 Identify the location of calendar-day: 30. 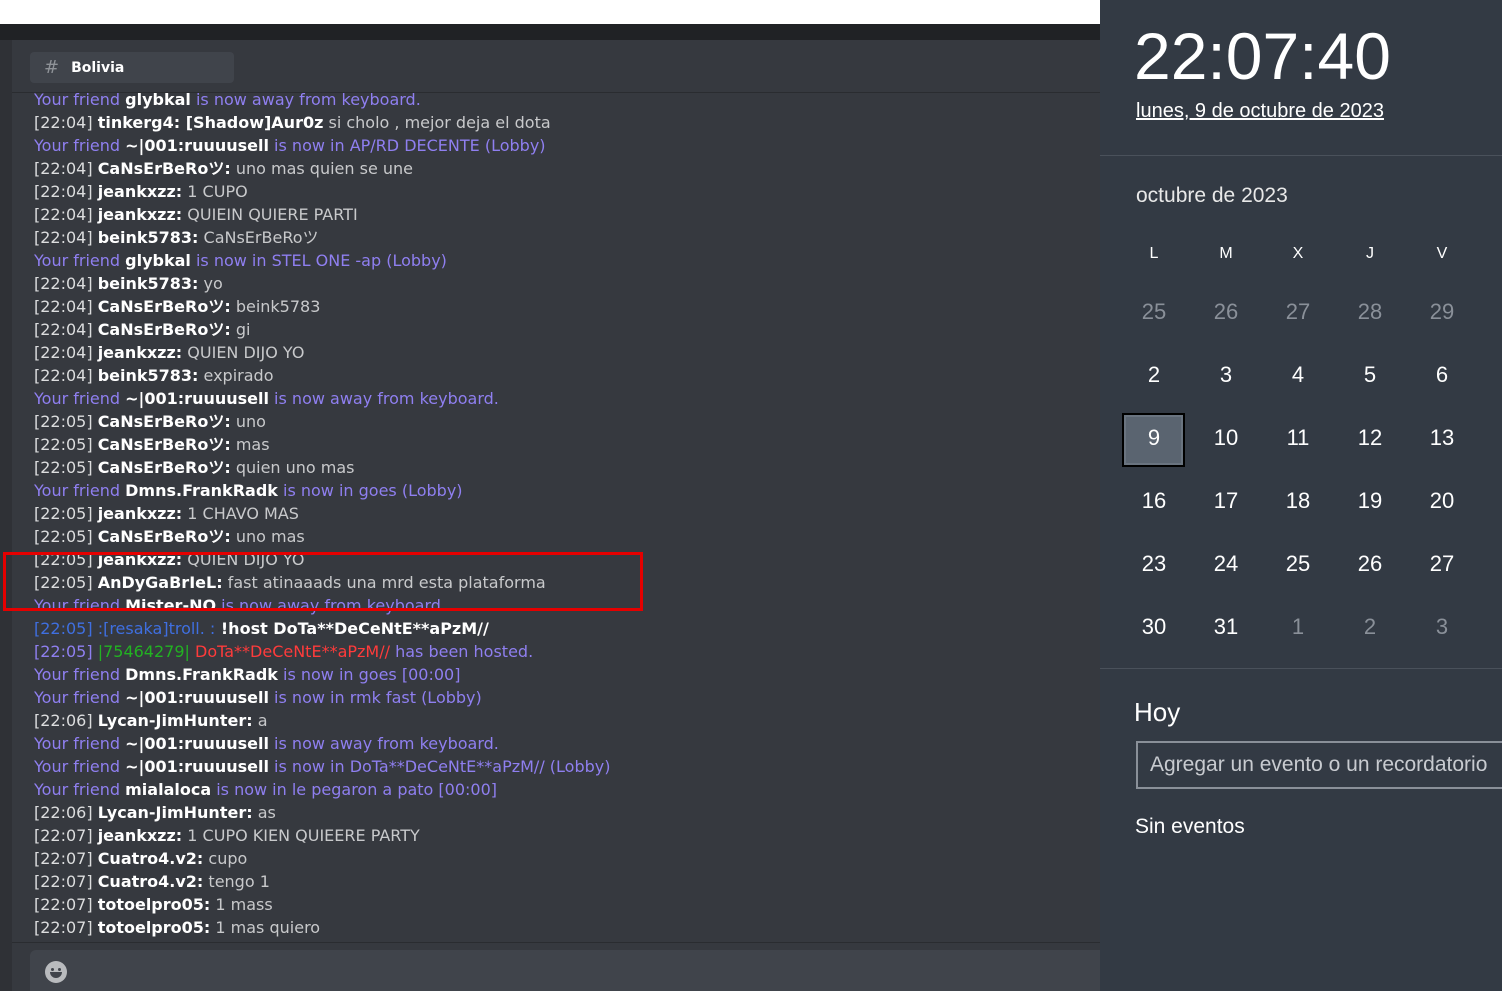
(1154, 627).